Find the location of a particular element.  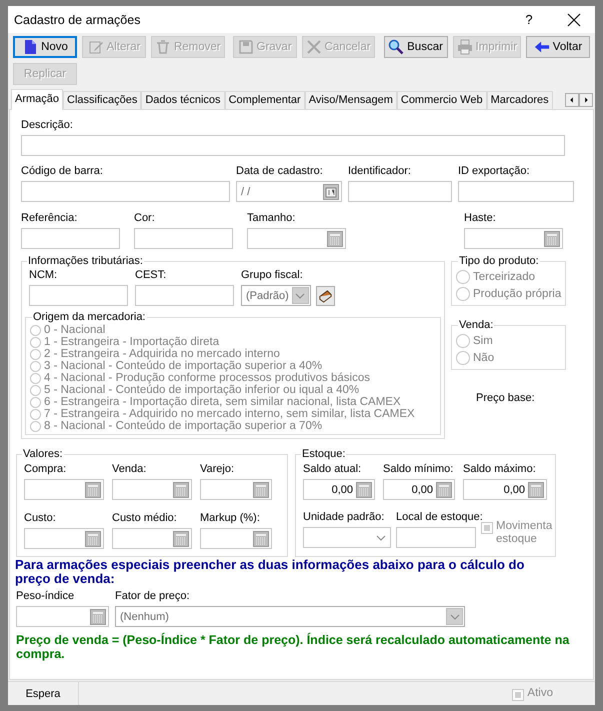

field-label: Compra: is located at coordinates (45, 469).